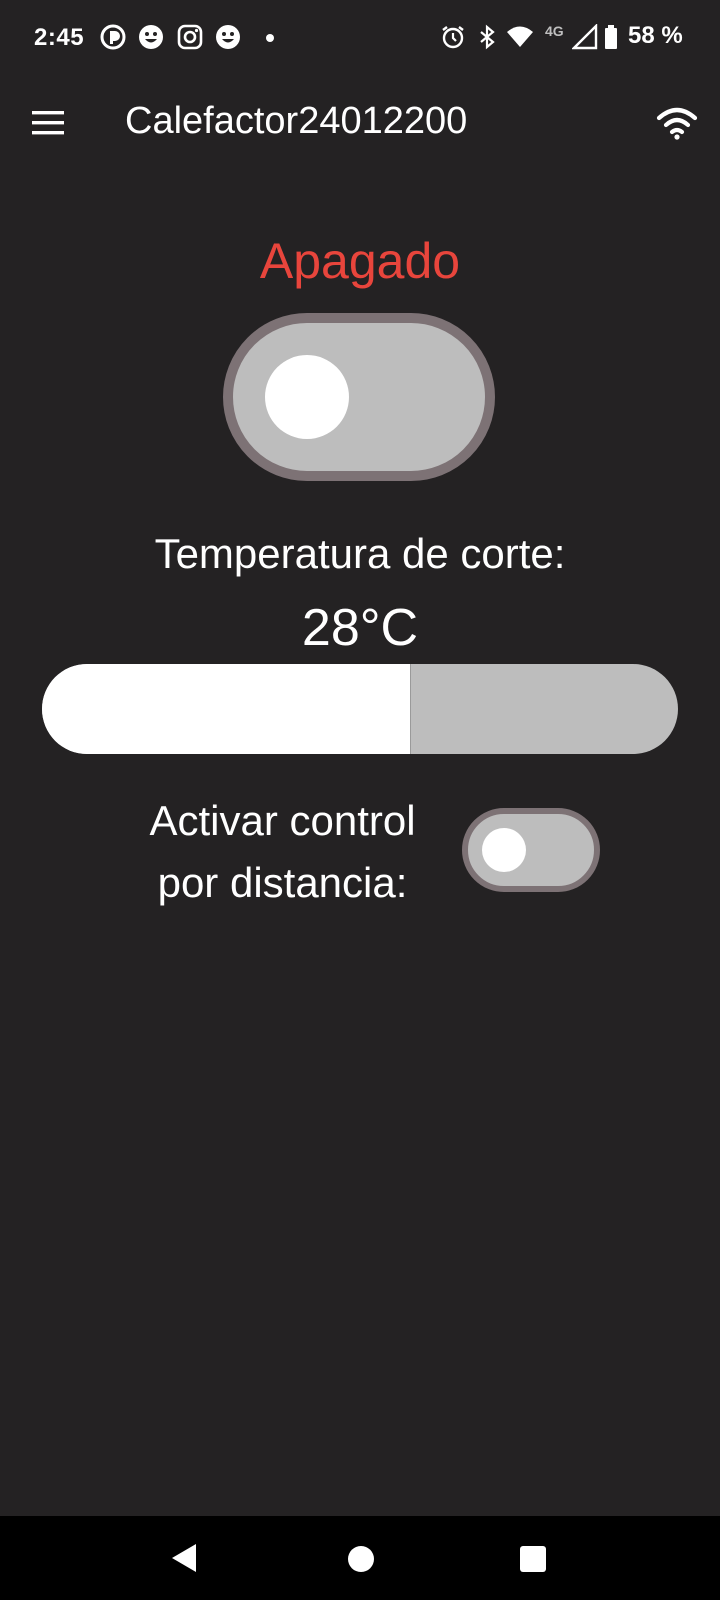  I want to click on recents-icon, so click(533, 1559).